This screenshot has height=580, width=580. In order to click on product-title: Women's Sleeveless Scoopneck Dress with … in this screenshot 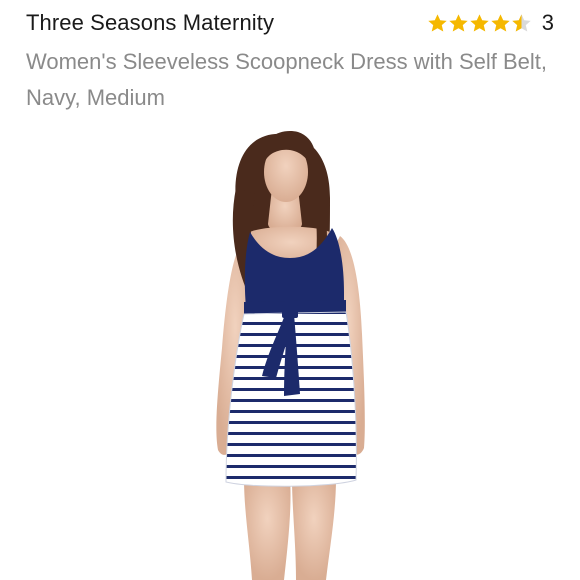, I will do `click(291, 80)`.